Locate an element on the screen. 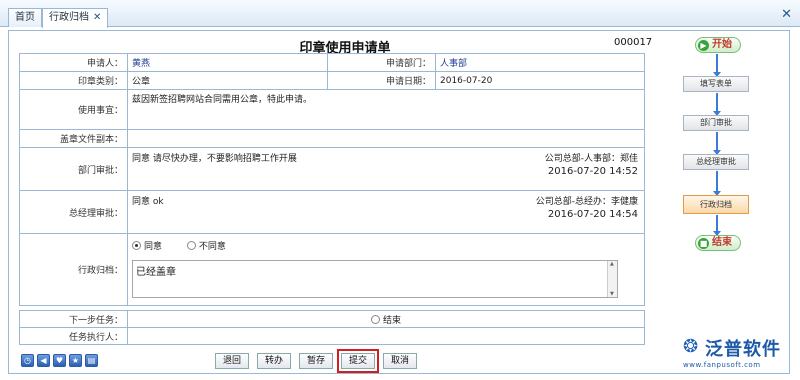 Image resolution: width=800 pixels, height=380 pixels. clock-icon: ◷ is located at coordinates (27, 360).